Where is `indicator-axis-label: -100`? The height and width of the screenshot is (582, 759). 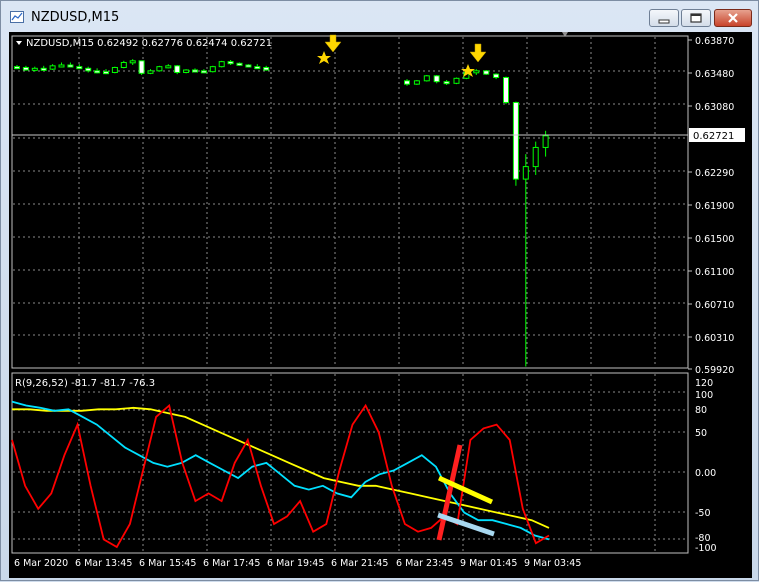
indicator-axis-label: -100 is located at coordinates (706, 548).